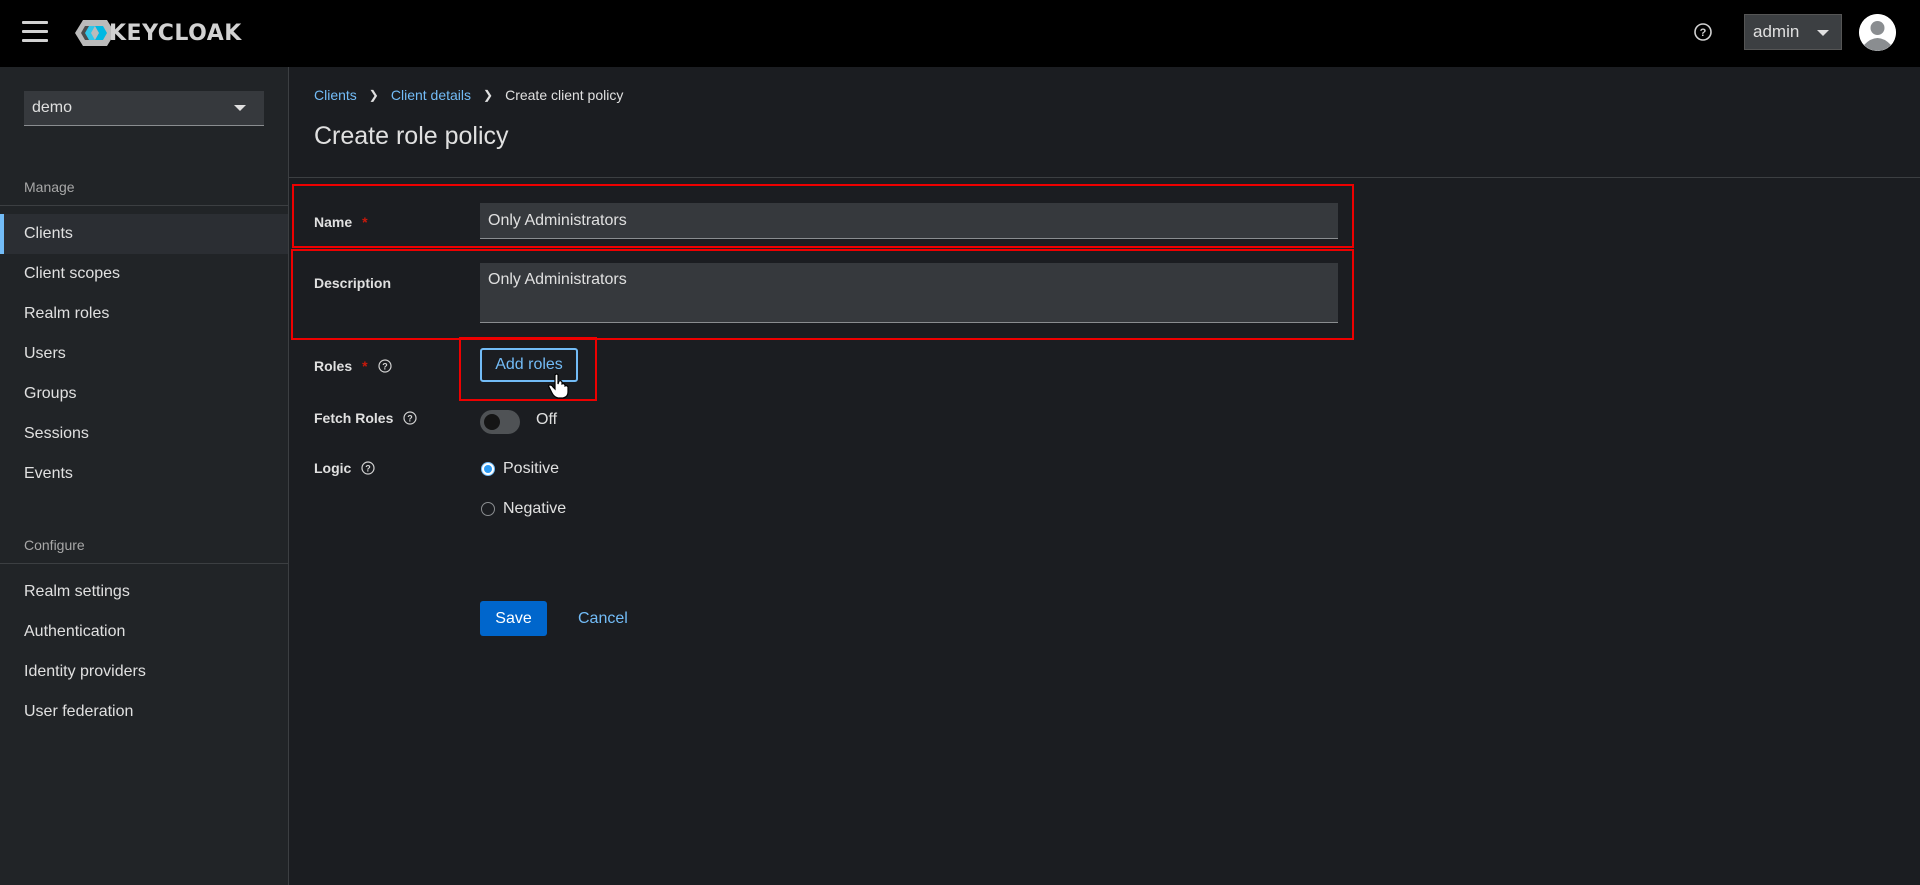  What do you see at coordinates (144, 108) in the screenshot?
I see `realm-selector: demo` at bounding box center [144, 108].